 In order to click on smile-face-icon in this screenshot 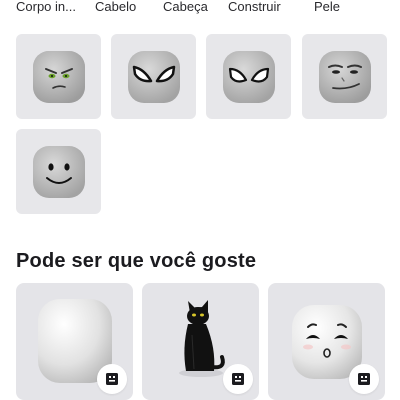, I will do `click(58, 171)`.